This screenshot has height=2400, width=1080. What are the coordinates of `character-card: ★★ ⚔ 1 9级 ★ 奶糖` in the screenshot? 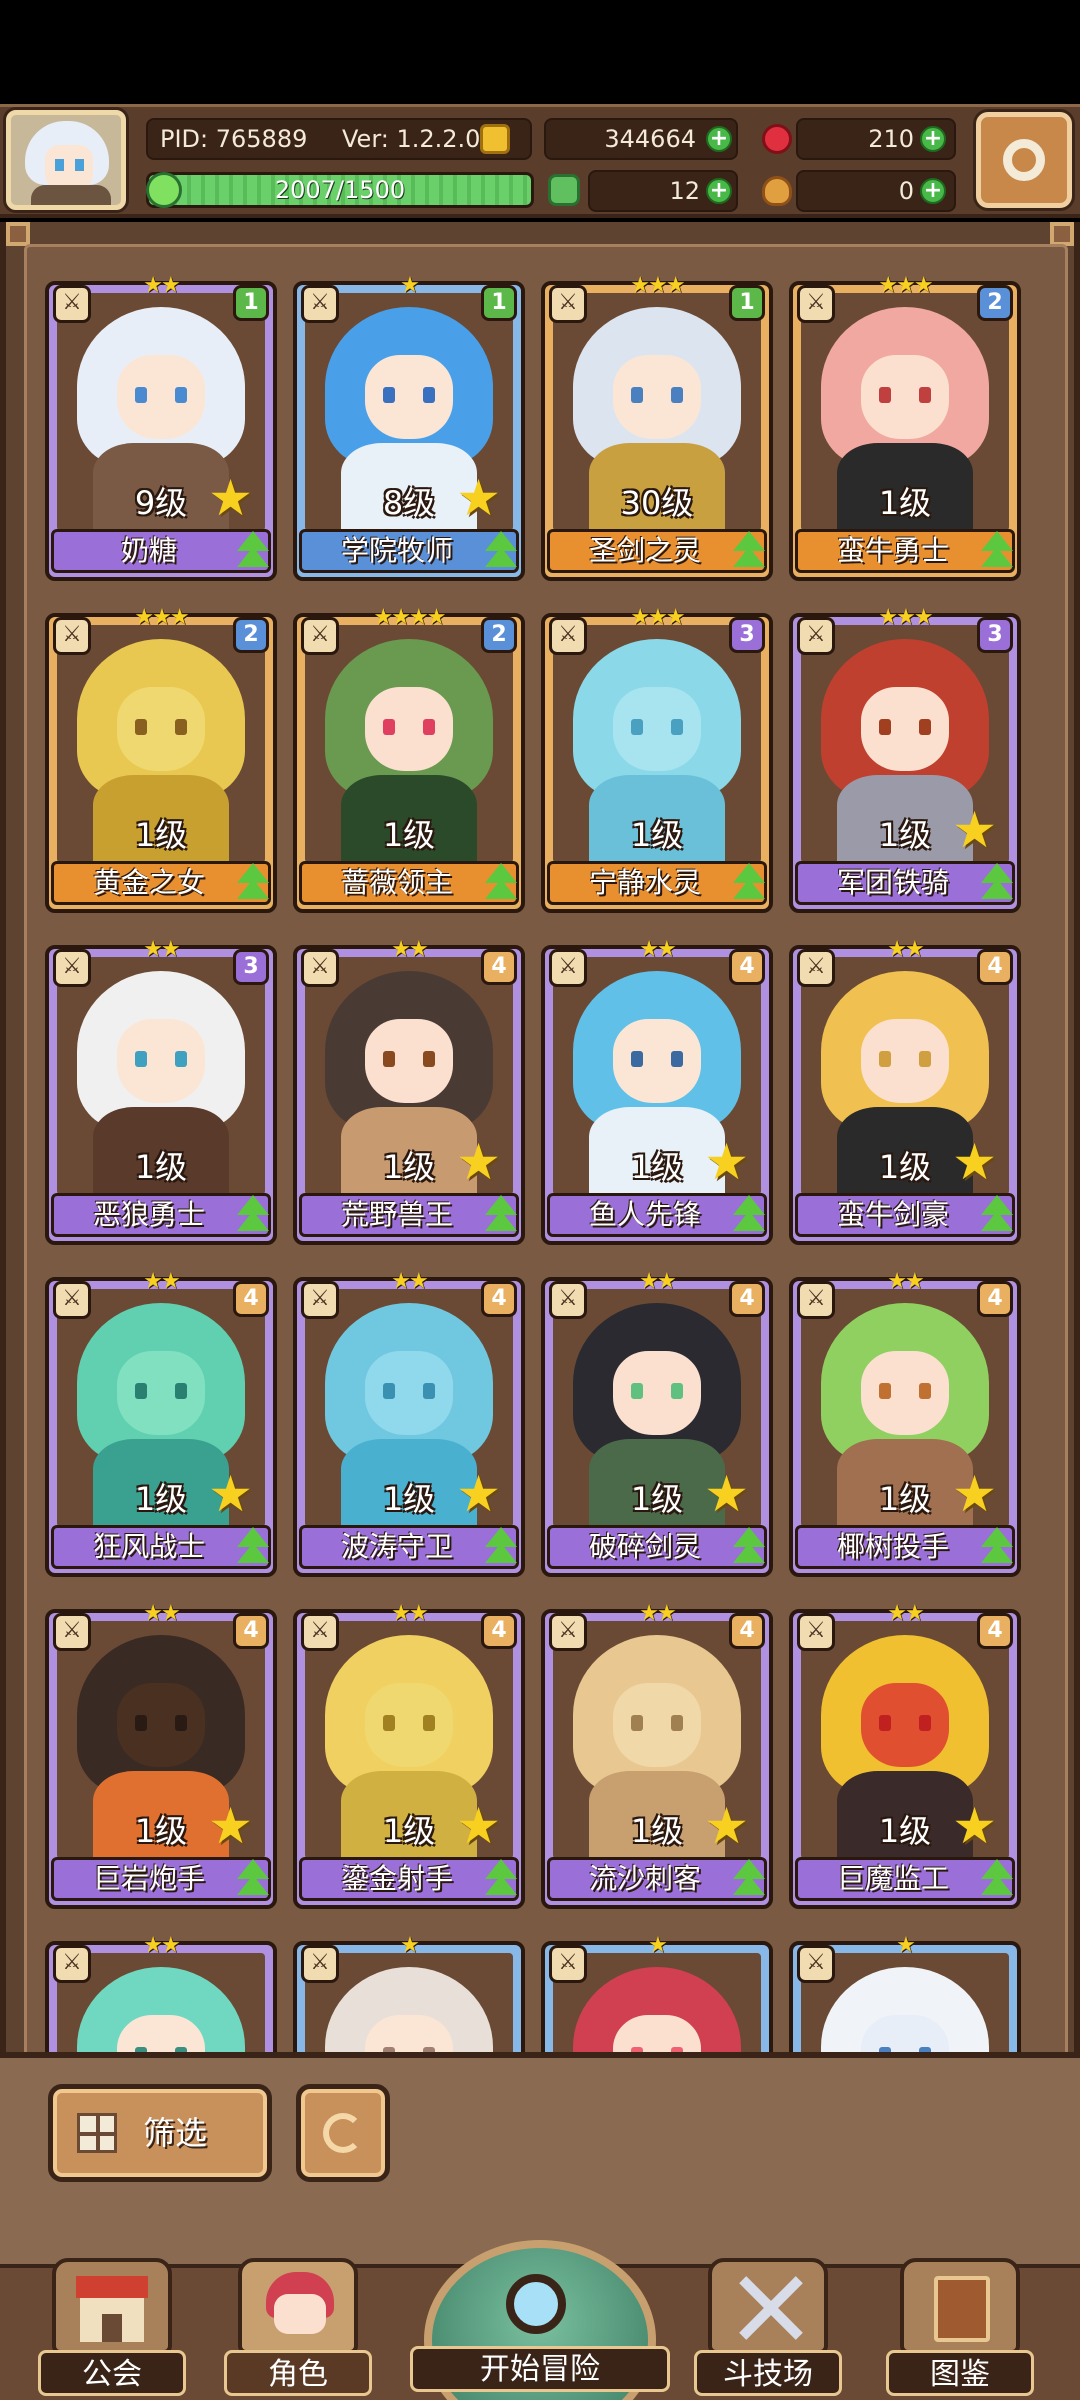 It's located at (161, 427).